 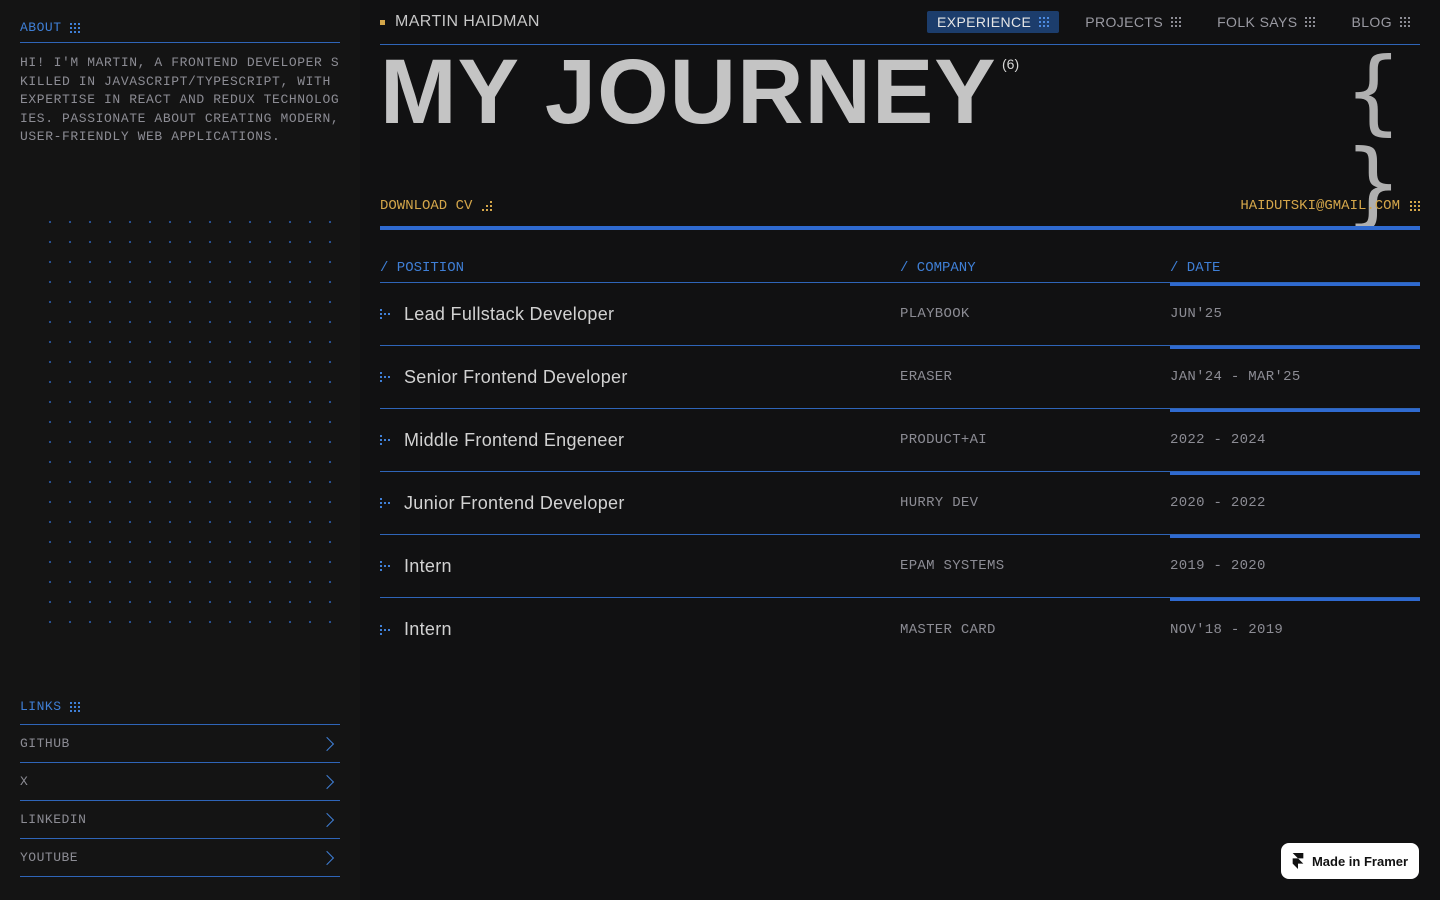 I want to click on date-range: JUN'25, so click(x=1196, y=314).